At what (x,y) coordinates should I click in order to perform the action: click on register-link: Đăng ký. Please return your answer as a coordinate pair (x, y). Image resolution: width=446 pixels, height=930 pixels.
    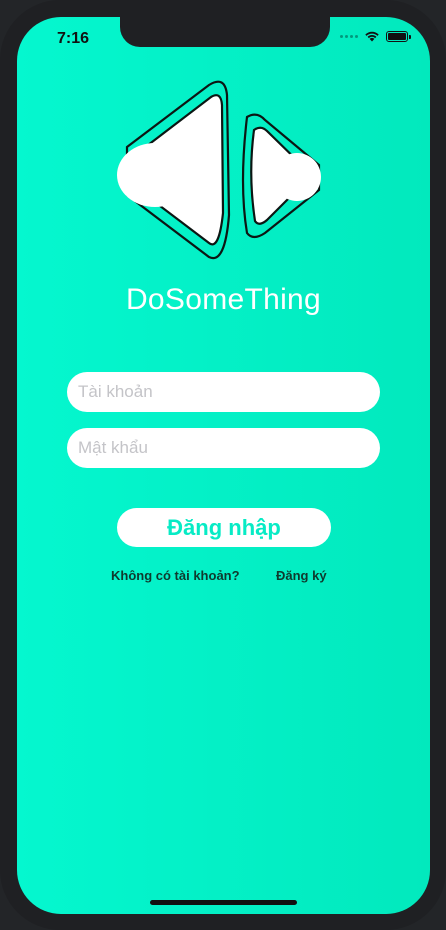
    Looking at the image, I should click on (301, 575).